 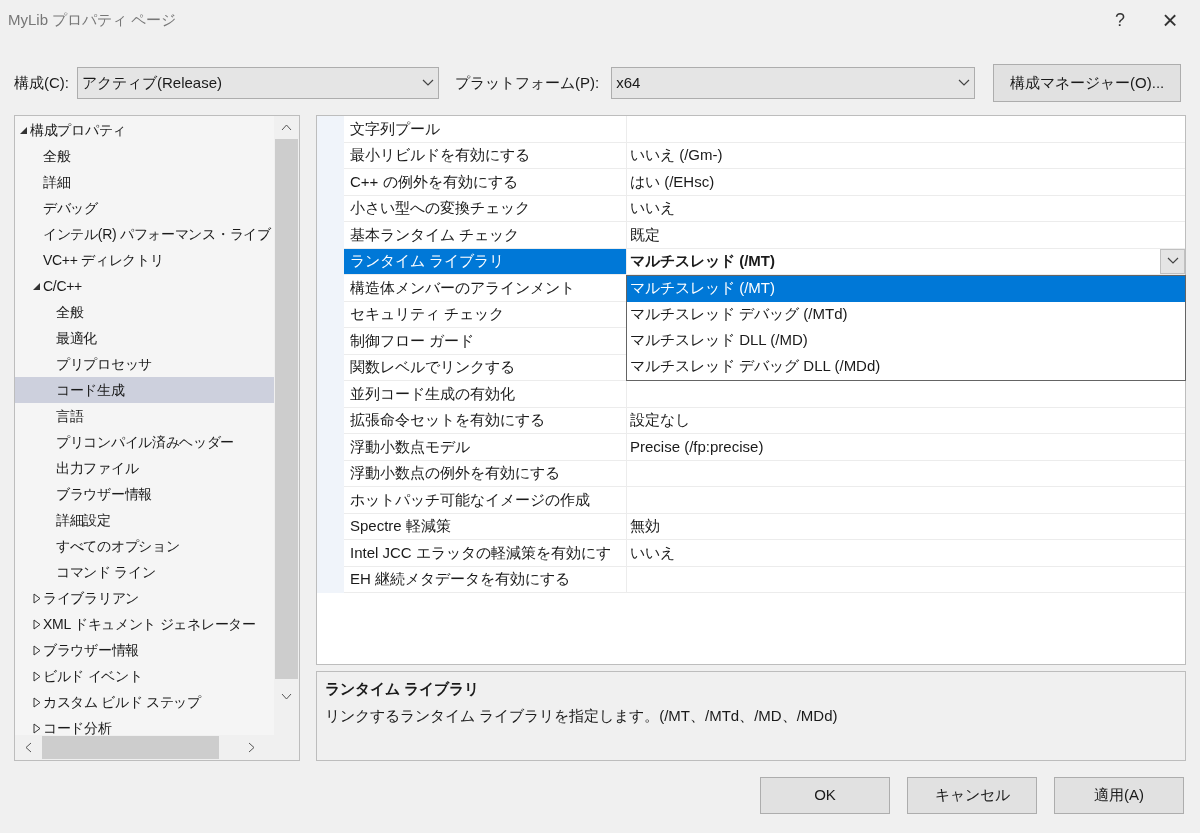 What do you see at coordinates (286, 425) in the screenshot?
I see `vertical-scrollbar` at bounding box center [286, 425].